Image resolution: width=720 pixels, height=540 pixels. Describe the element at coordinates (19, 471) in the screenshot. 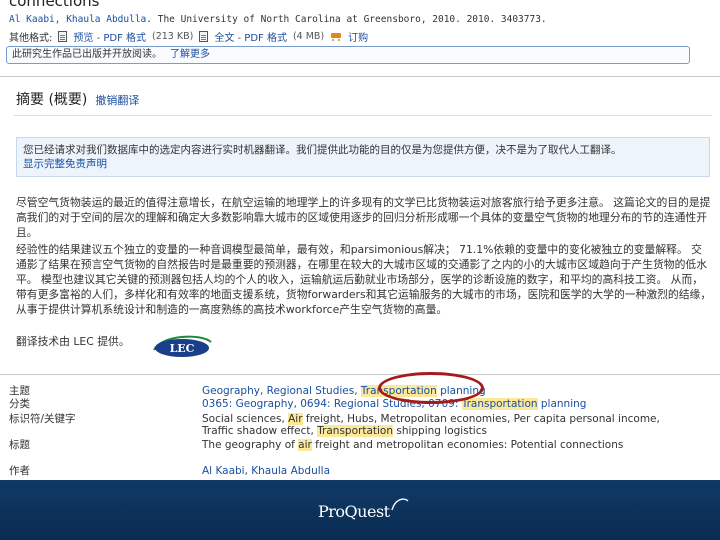

I see `author-label: 作者` at that location.